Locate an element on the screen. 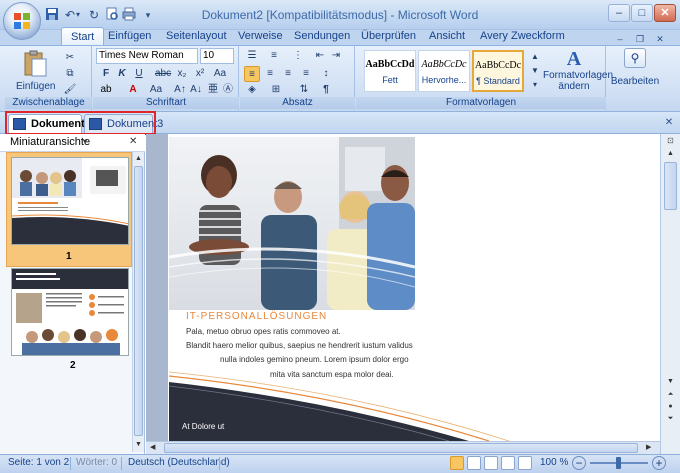 The image size is (680, 473). paste-button: Einfügen is located at coordinates (35, 72).